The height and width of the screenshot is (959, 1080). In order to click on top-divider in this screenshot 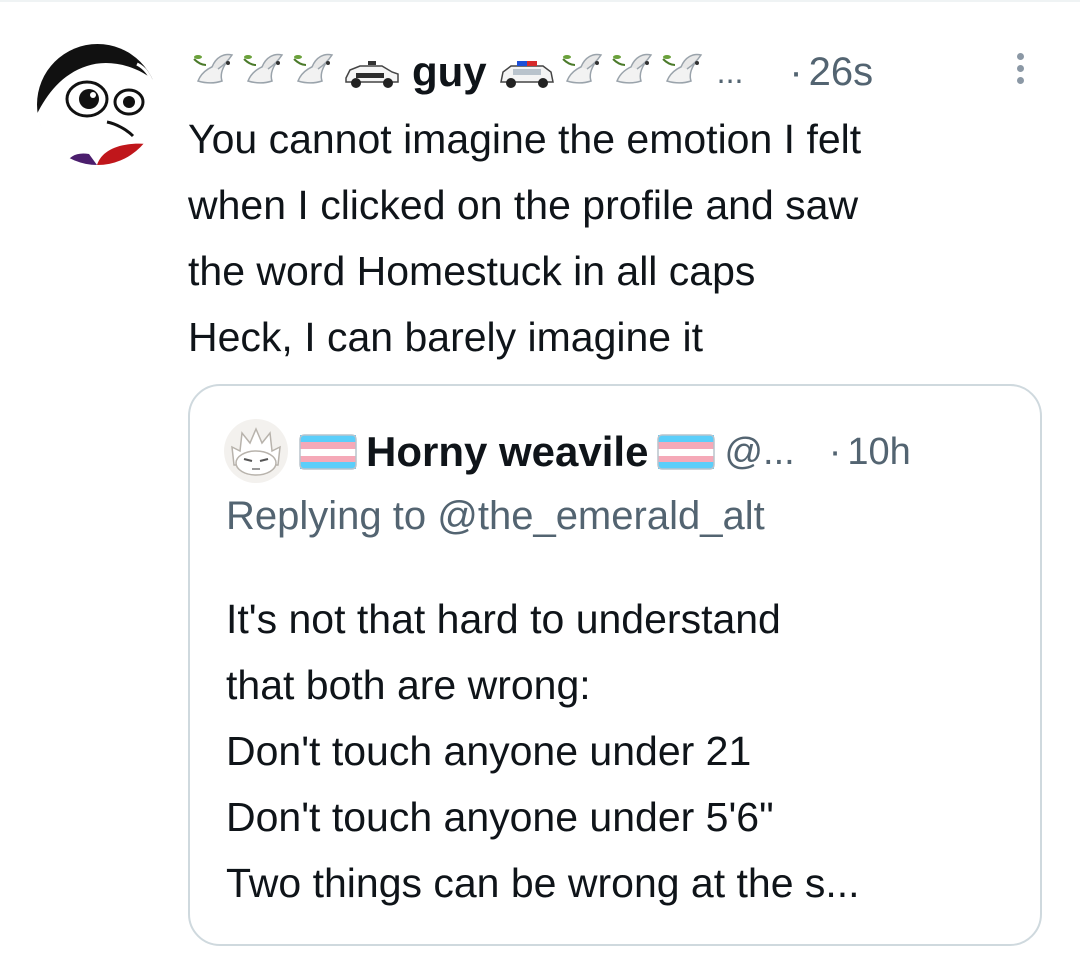, I will do `click(540, 1)`.